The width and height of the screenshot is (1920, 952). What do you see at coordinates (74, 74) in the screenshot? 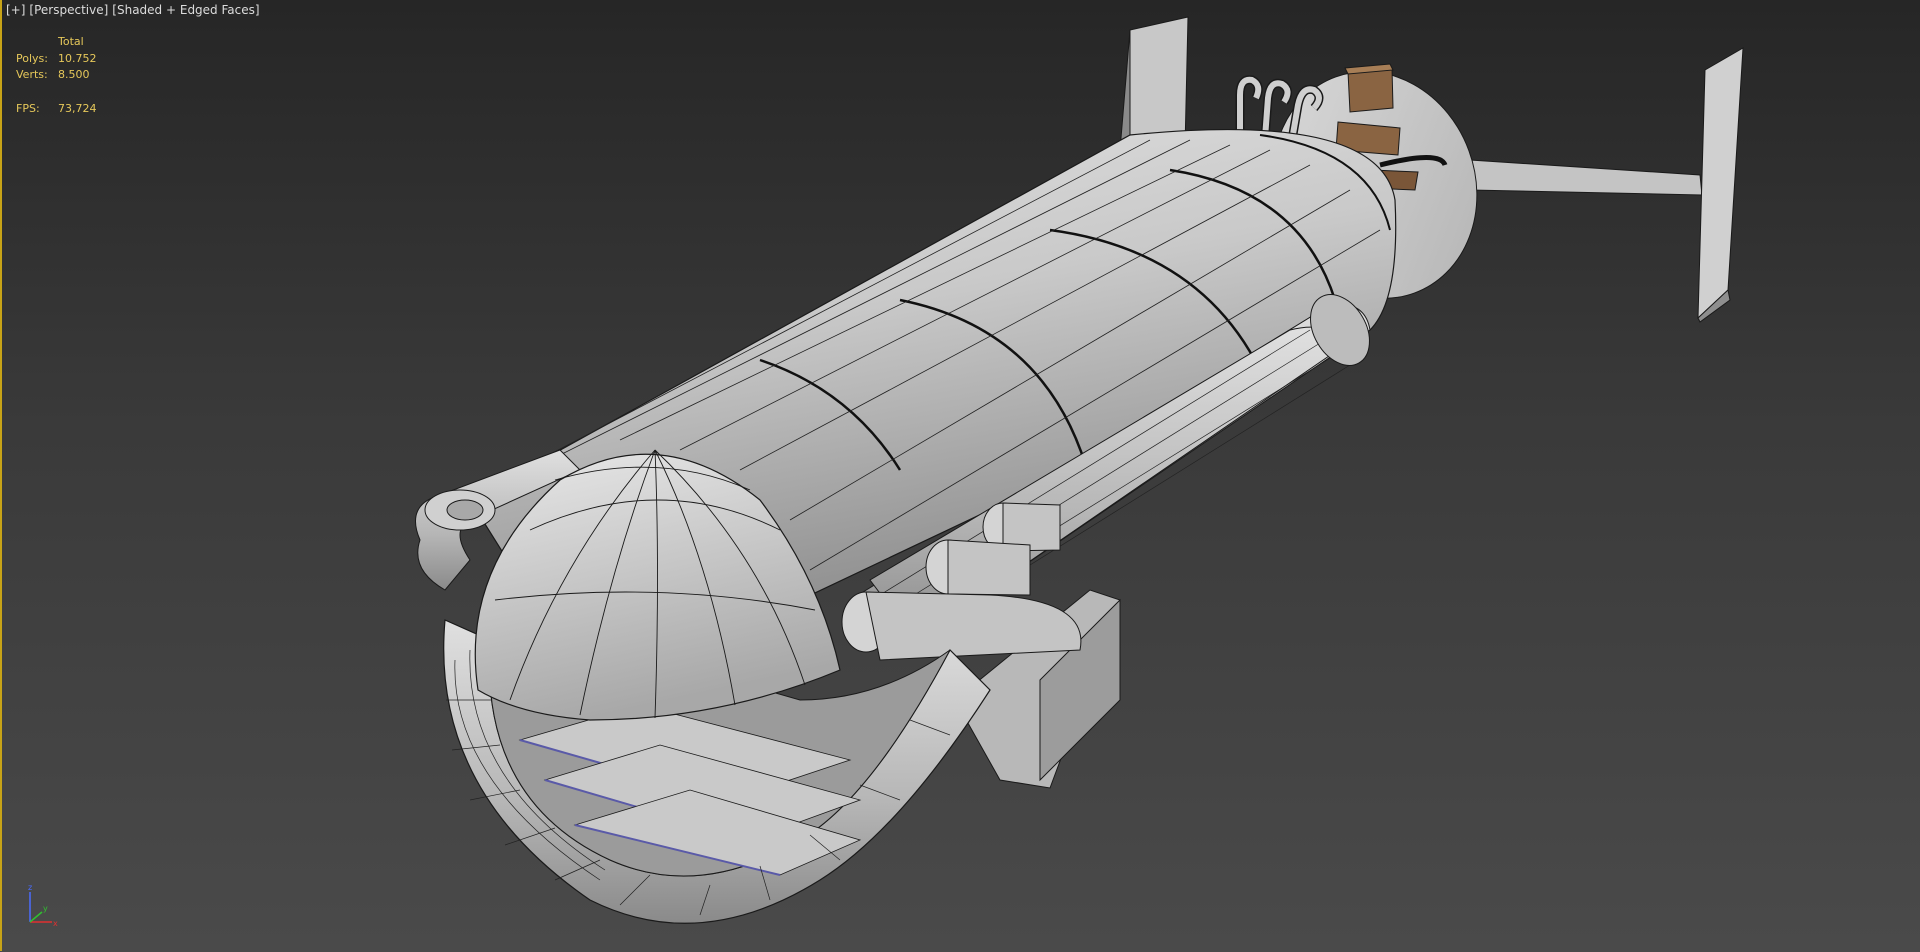
I see `verts-value: 8.500` at bounding box center [74, 74].